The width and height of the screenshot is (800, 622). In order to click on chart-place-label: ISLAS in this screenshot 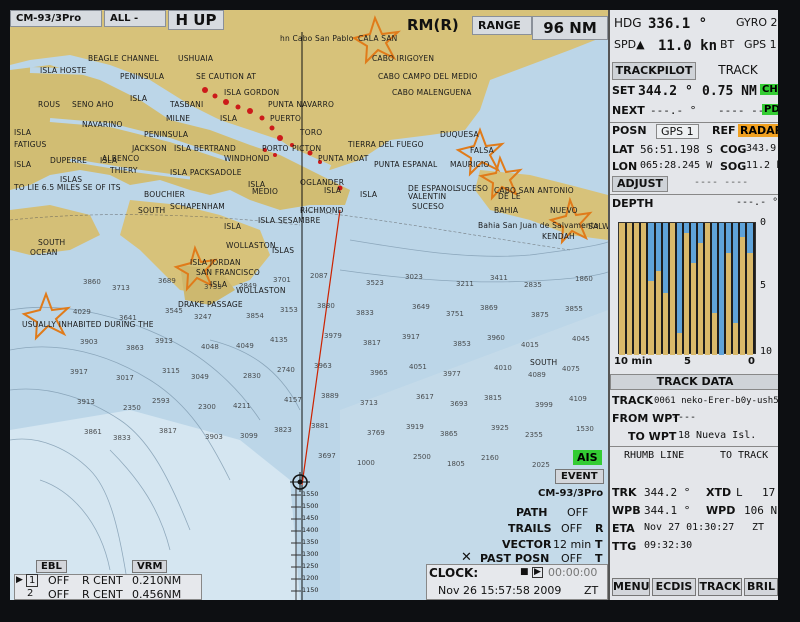, I will do `click(283, 250)`.